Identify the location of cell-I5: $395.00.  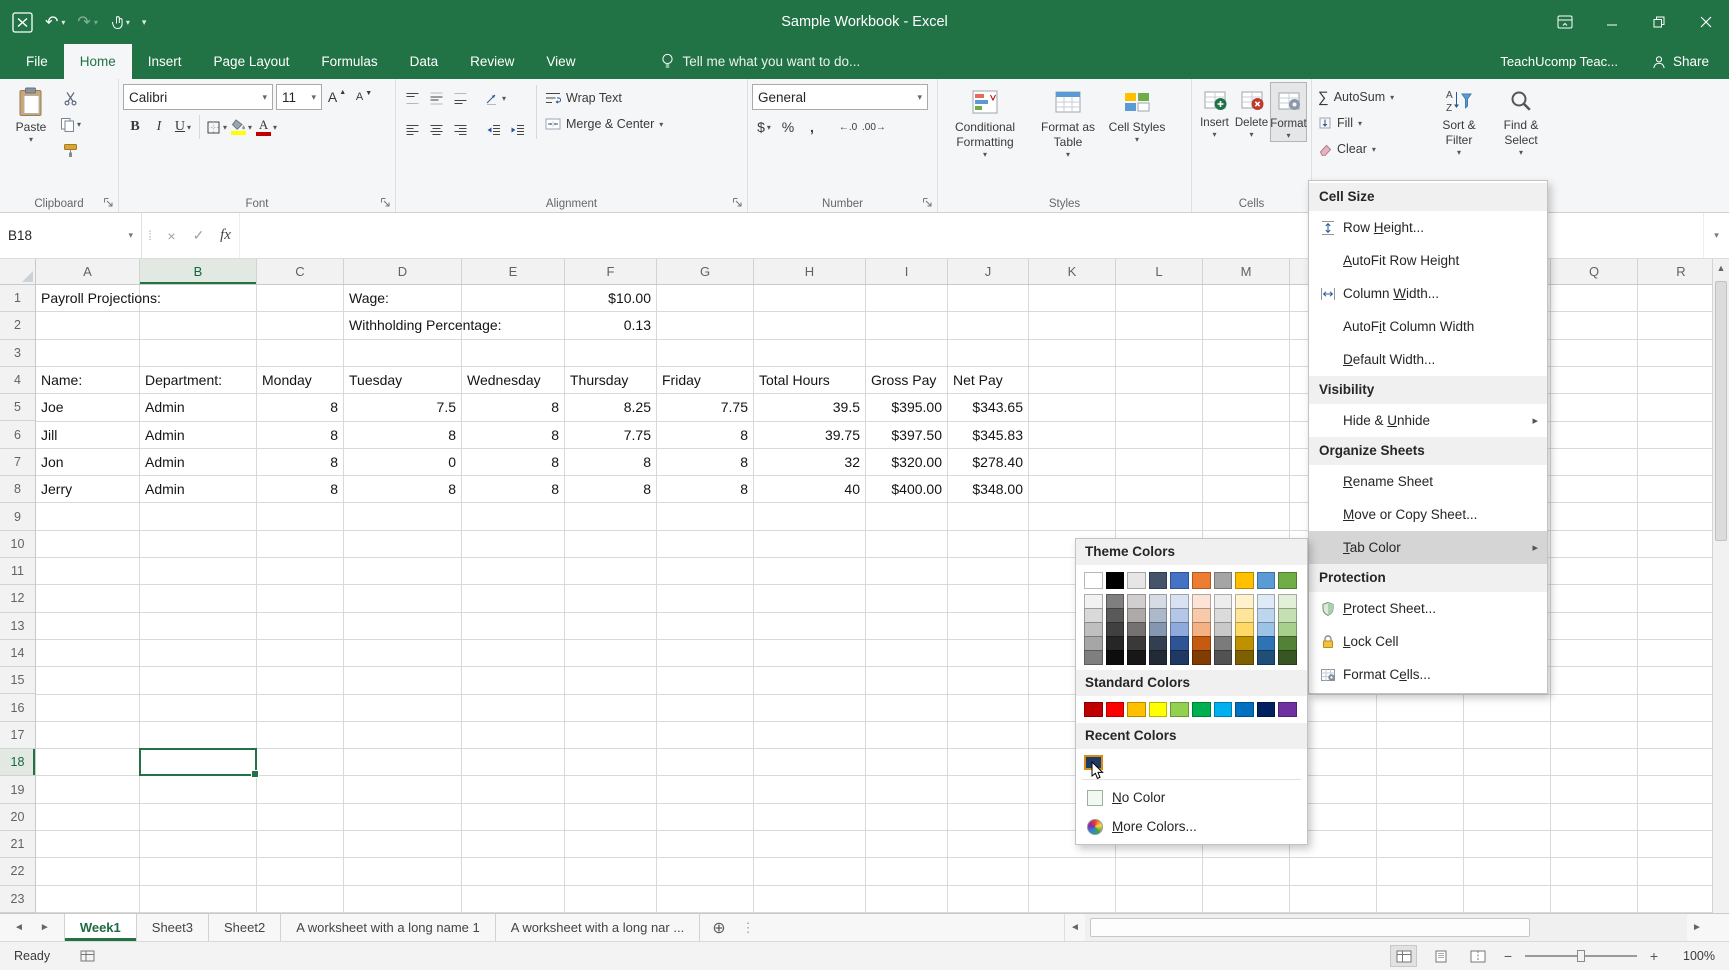
(905, 407).